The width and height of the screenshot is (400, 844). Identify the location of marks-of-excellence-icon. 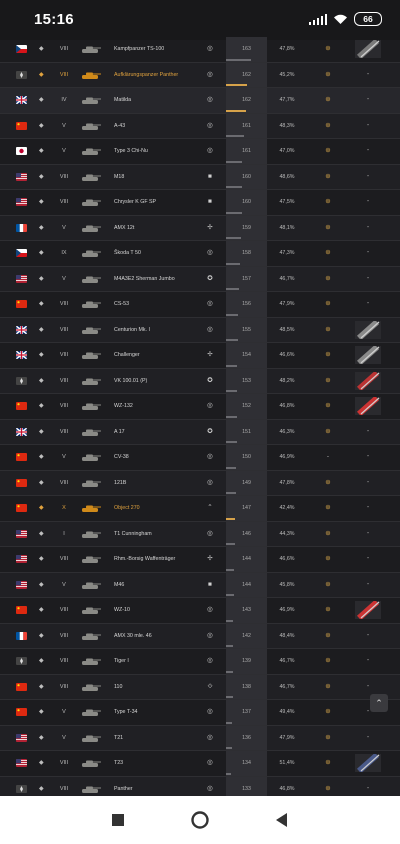
(368, 610).